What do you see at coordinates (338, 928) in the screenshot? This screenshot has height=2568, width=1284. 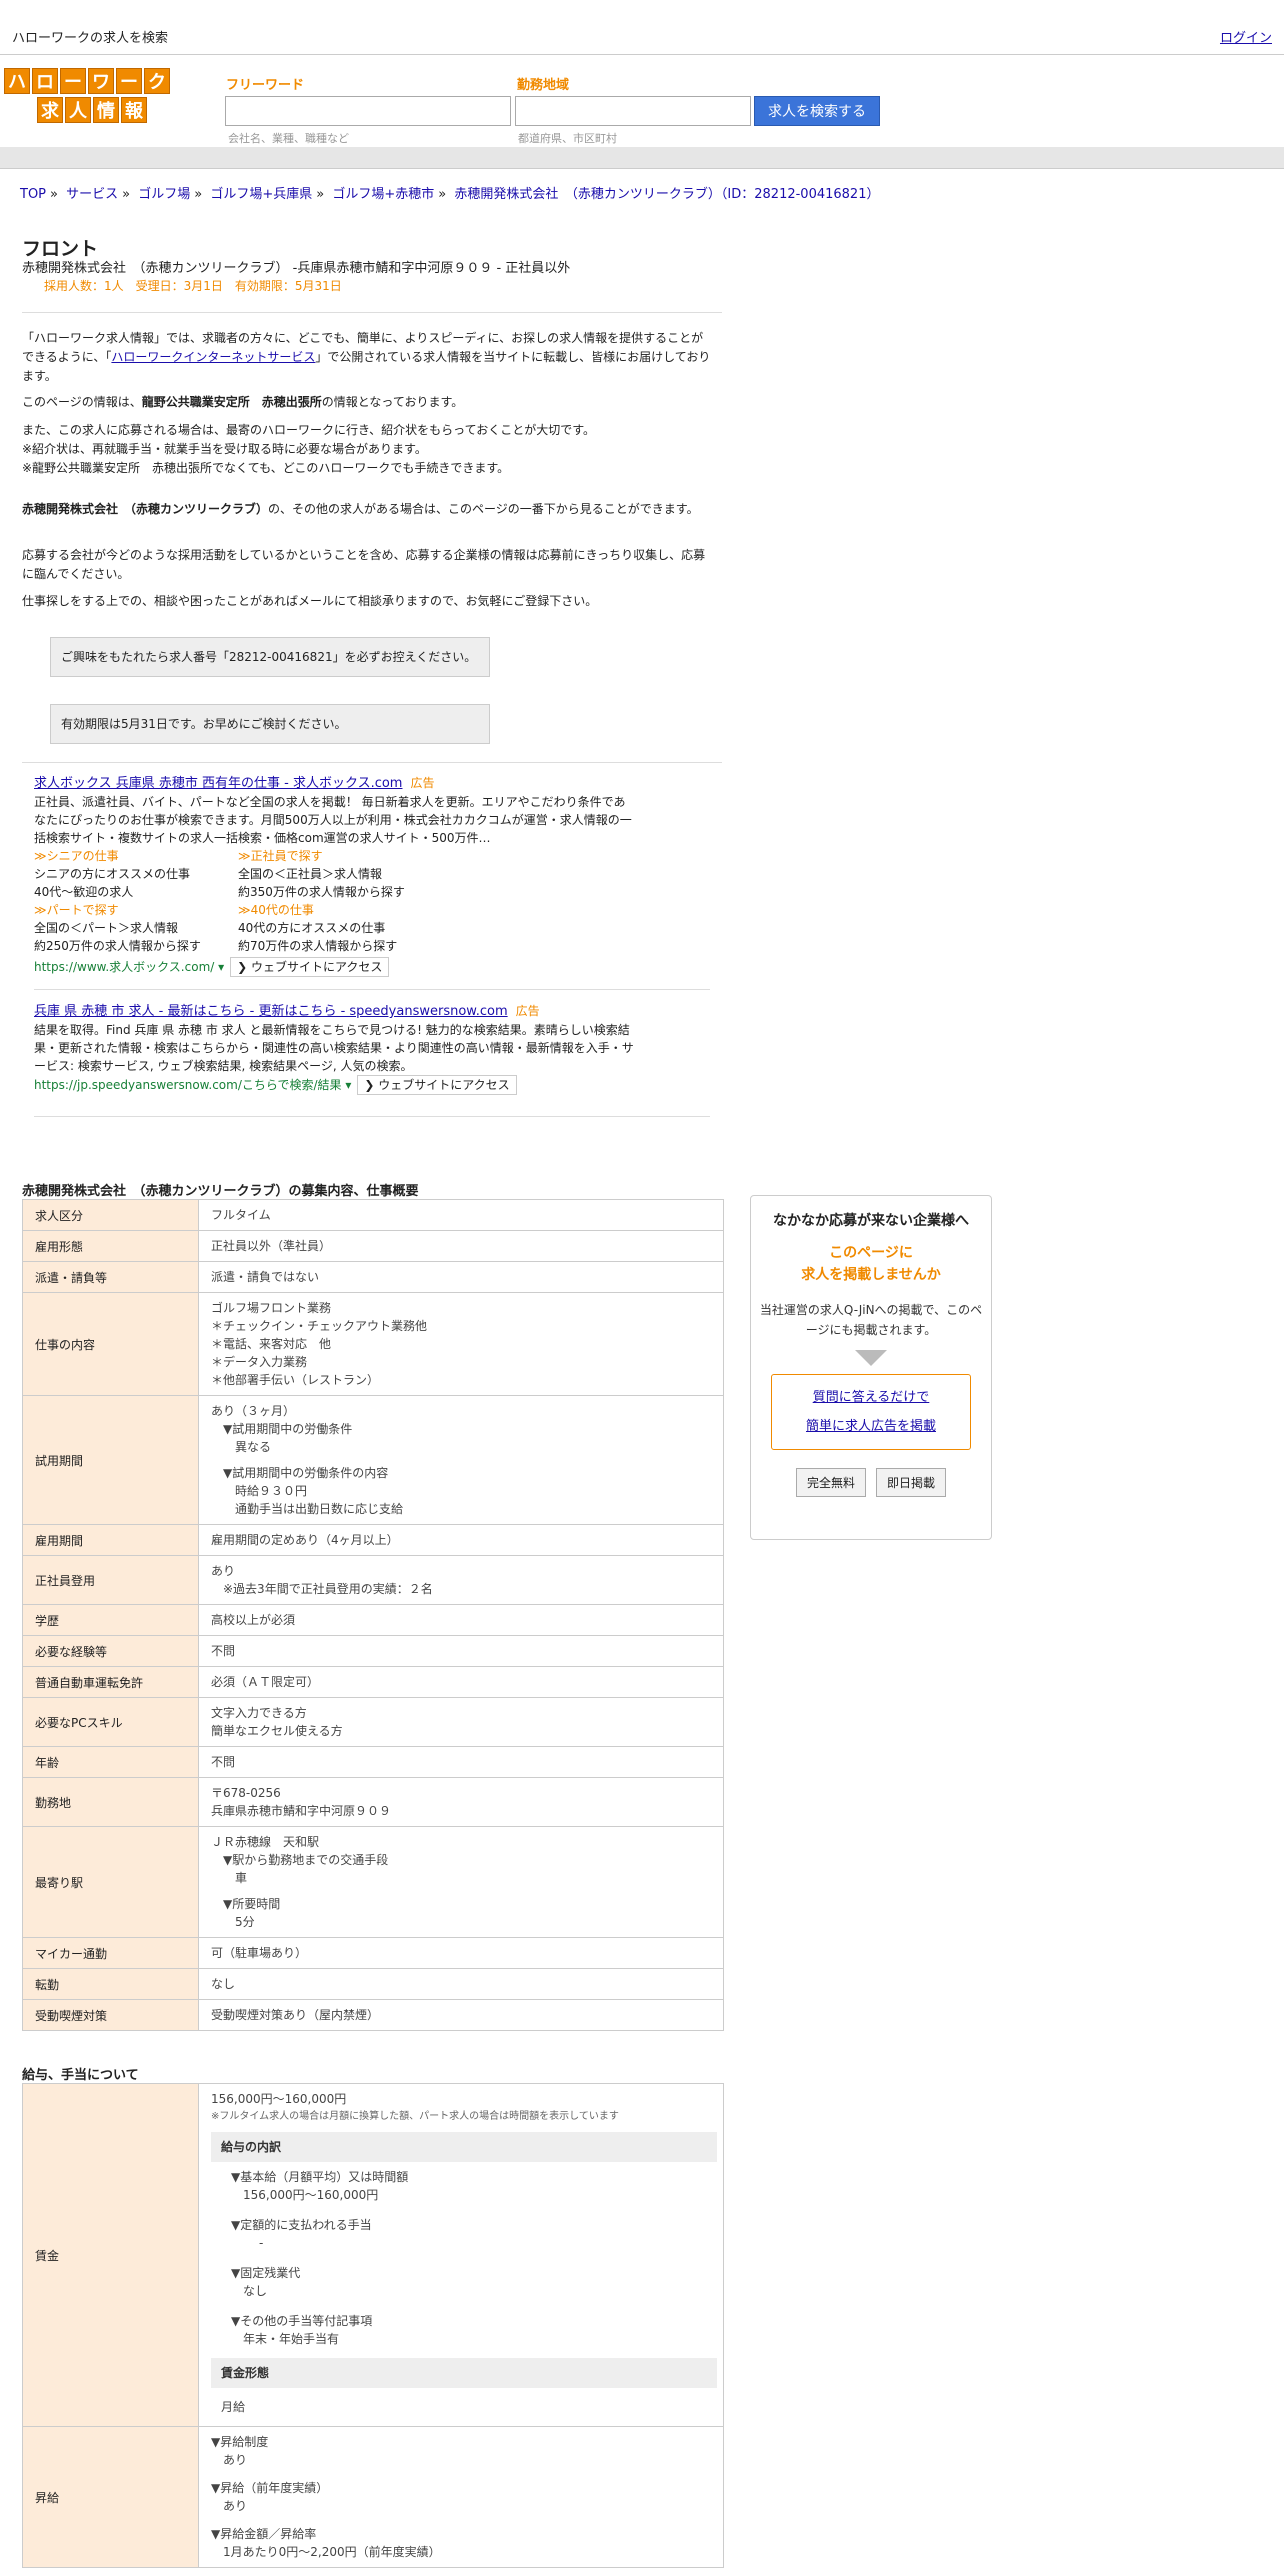 I see `ad-1-sitelink: ≫40代の仕事 40代の方にオススメの仕事 約70万件の求人情報から探す` at bounding box center [338, 928].